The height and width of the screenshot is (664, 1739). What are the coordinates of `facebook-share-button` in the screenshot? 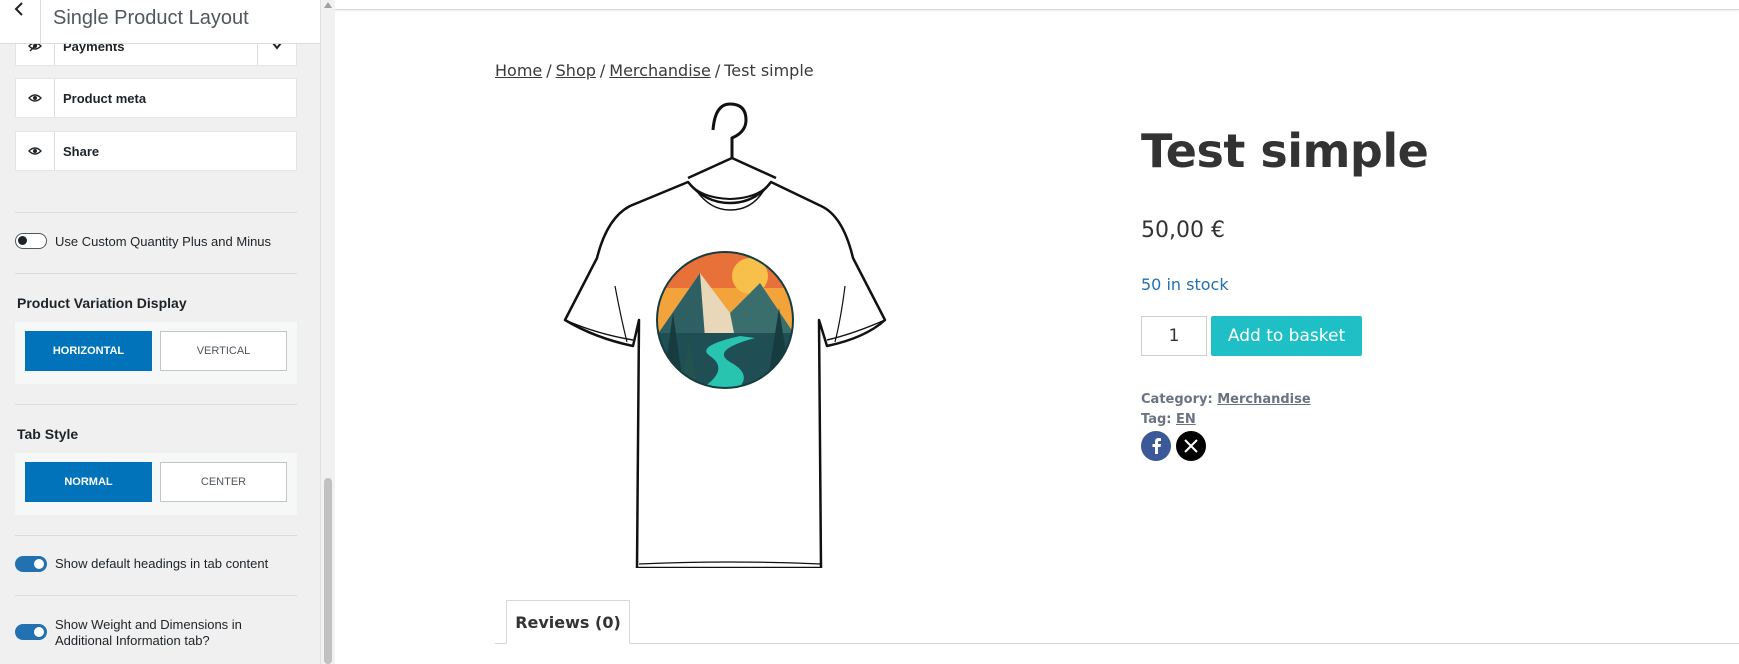 It's located at (1156, 446).